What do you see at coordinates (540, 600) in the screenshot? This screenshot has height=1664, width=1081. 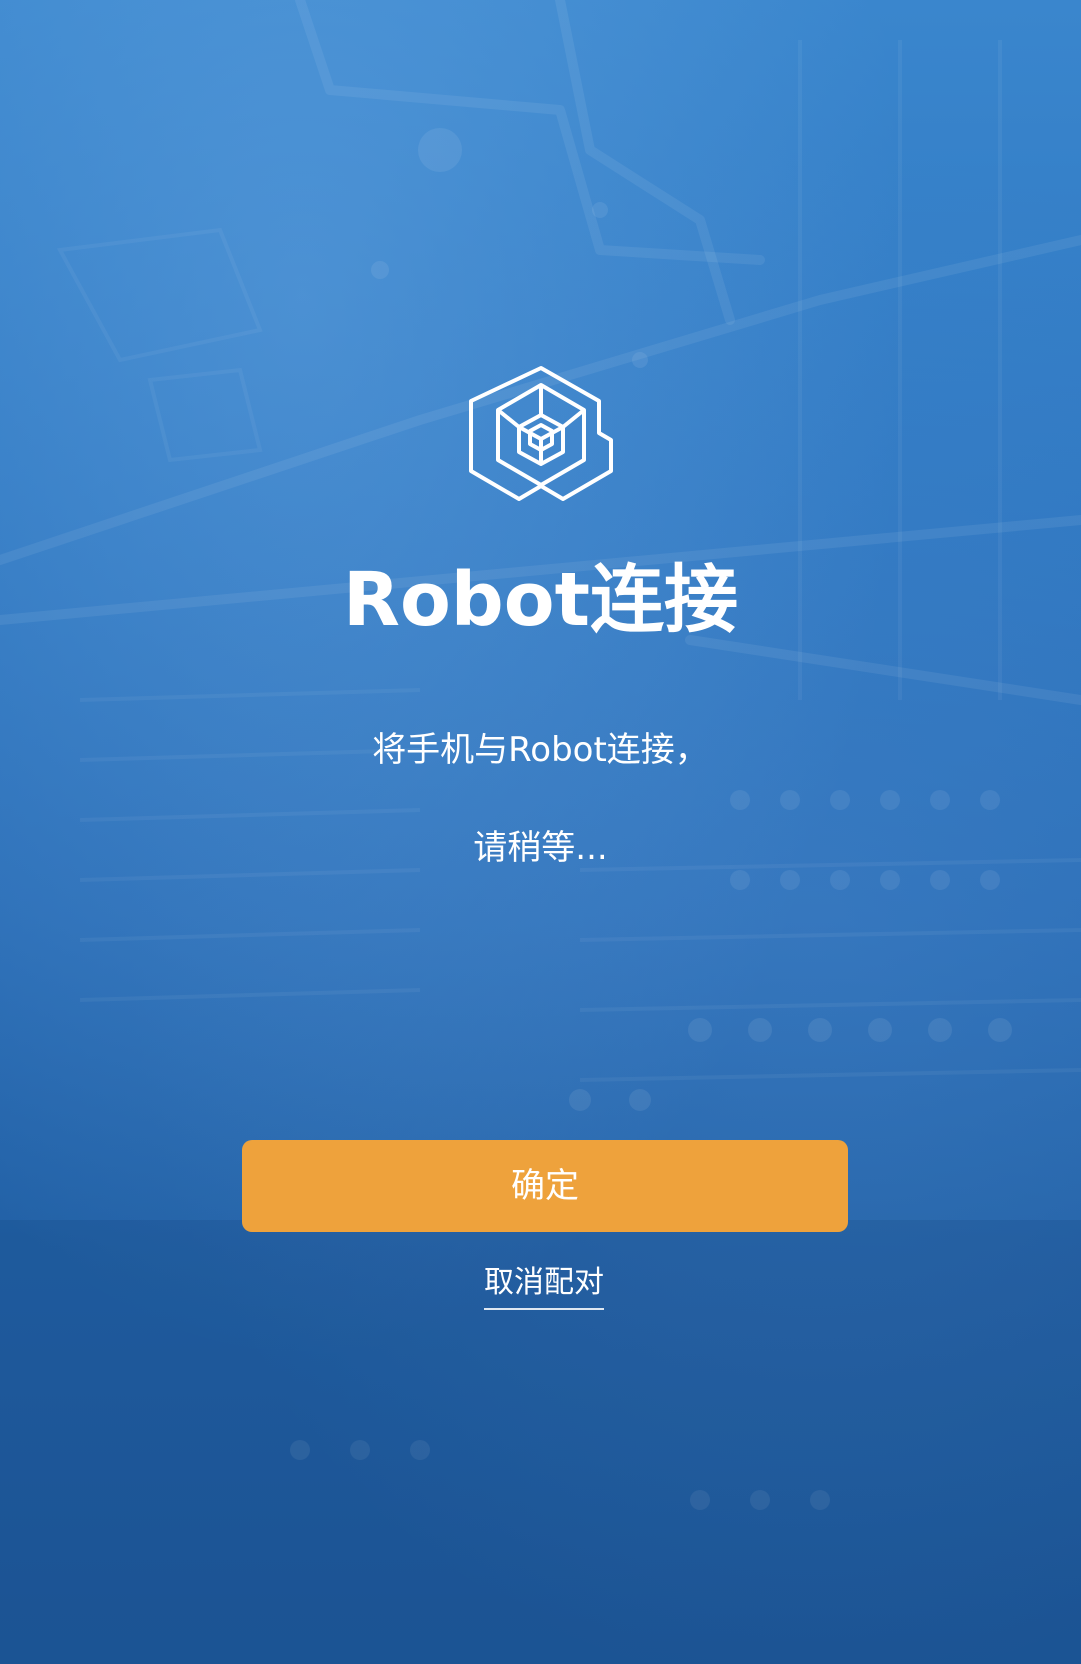 I see `page-title: Robot连接` at bounding box center [540, 600].